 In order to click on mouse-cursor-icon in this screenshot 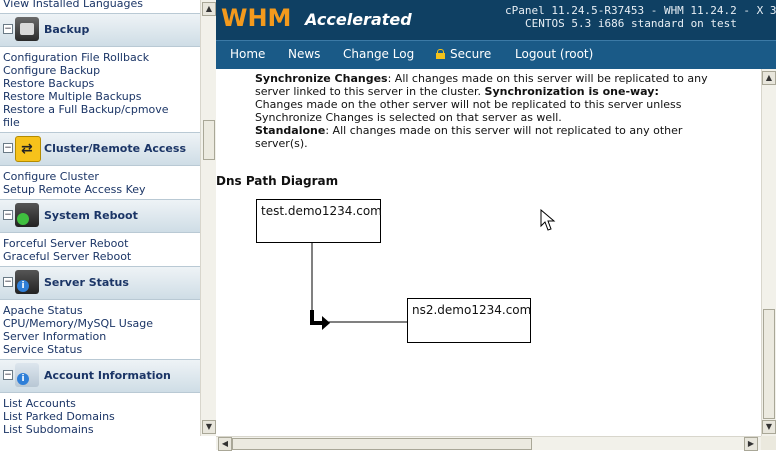, I will do `click(548, 220)`.